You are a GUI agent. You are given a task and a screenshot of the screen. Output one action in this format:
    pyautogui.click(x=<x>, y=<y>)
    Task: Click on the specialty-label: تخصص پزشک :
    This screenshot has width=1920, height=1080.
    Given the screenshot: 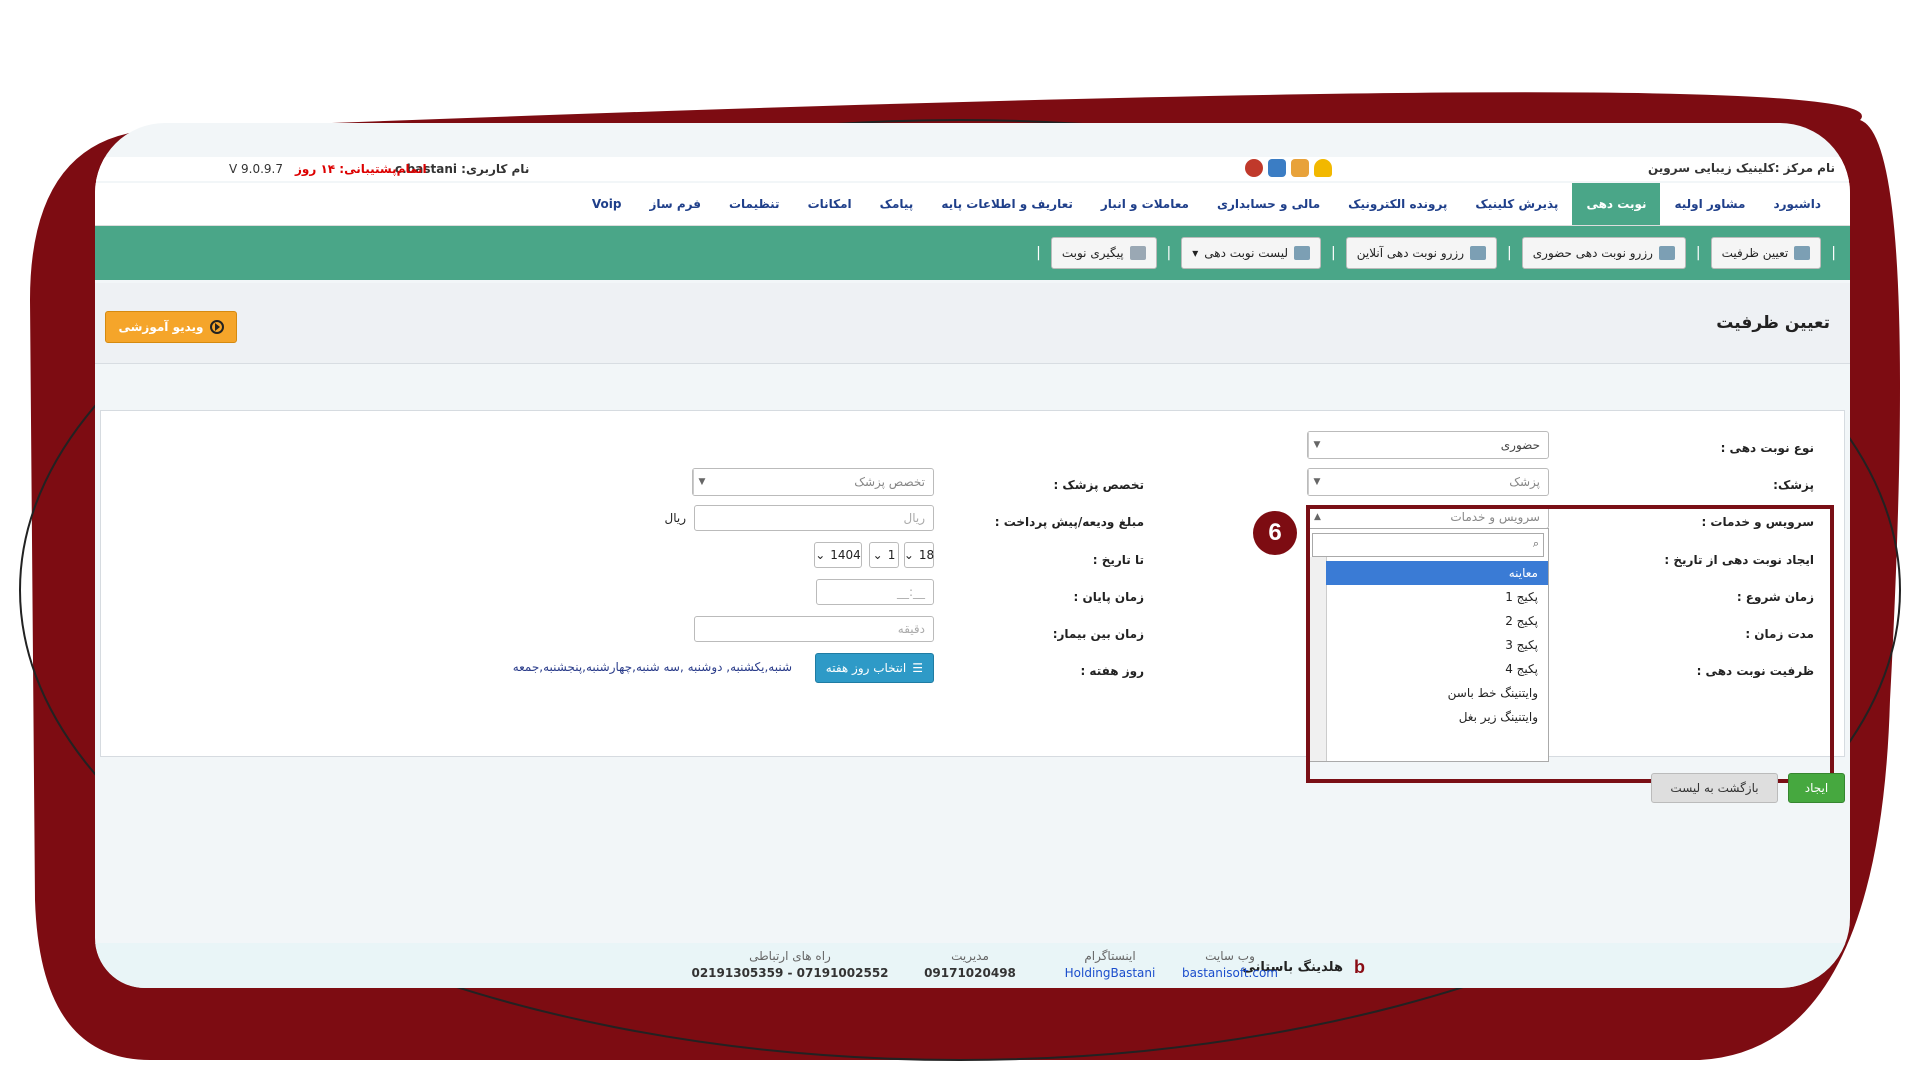 What is the action you would take?
    pyautogui.click(x=1098, y=485)
    